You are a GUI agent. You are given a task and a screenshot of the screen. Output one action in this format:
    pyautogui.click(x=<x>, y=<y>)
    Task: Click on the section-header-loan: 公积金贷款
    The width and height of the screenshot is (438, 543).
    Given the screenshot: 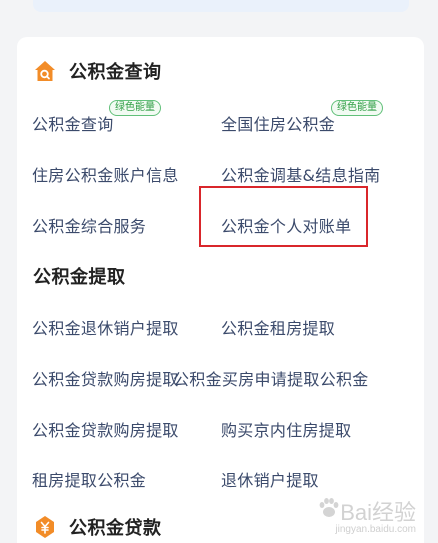 What is the action you would take?
    pyautogui.click(x=97, y=527)
    